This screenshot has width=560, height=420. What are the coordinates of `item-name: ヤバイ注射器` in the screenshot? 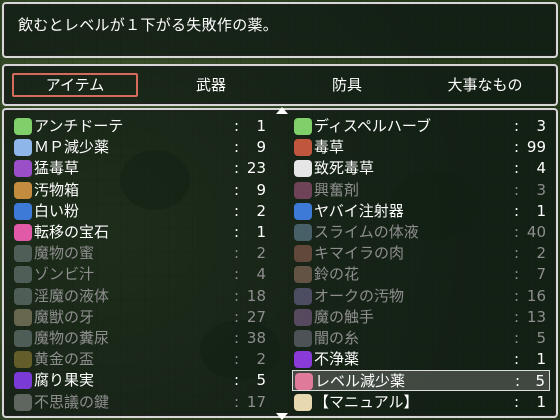 It's located at (359, 210).